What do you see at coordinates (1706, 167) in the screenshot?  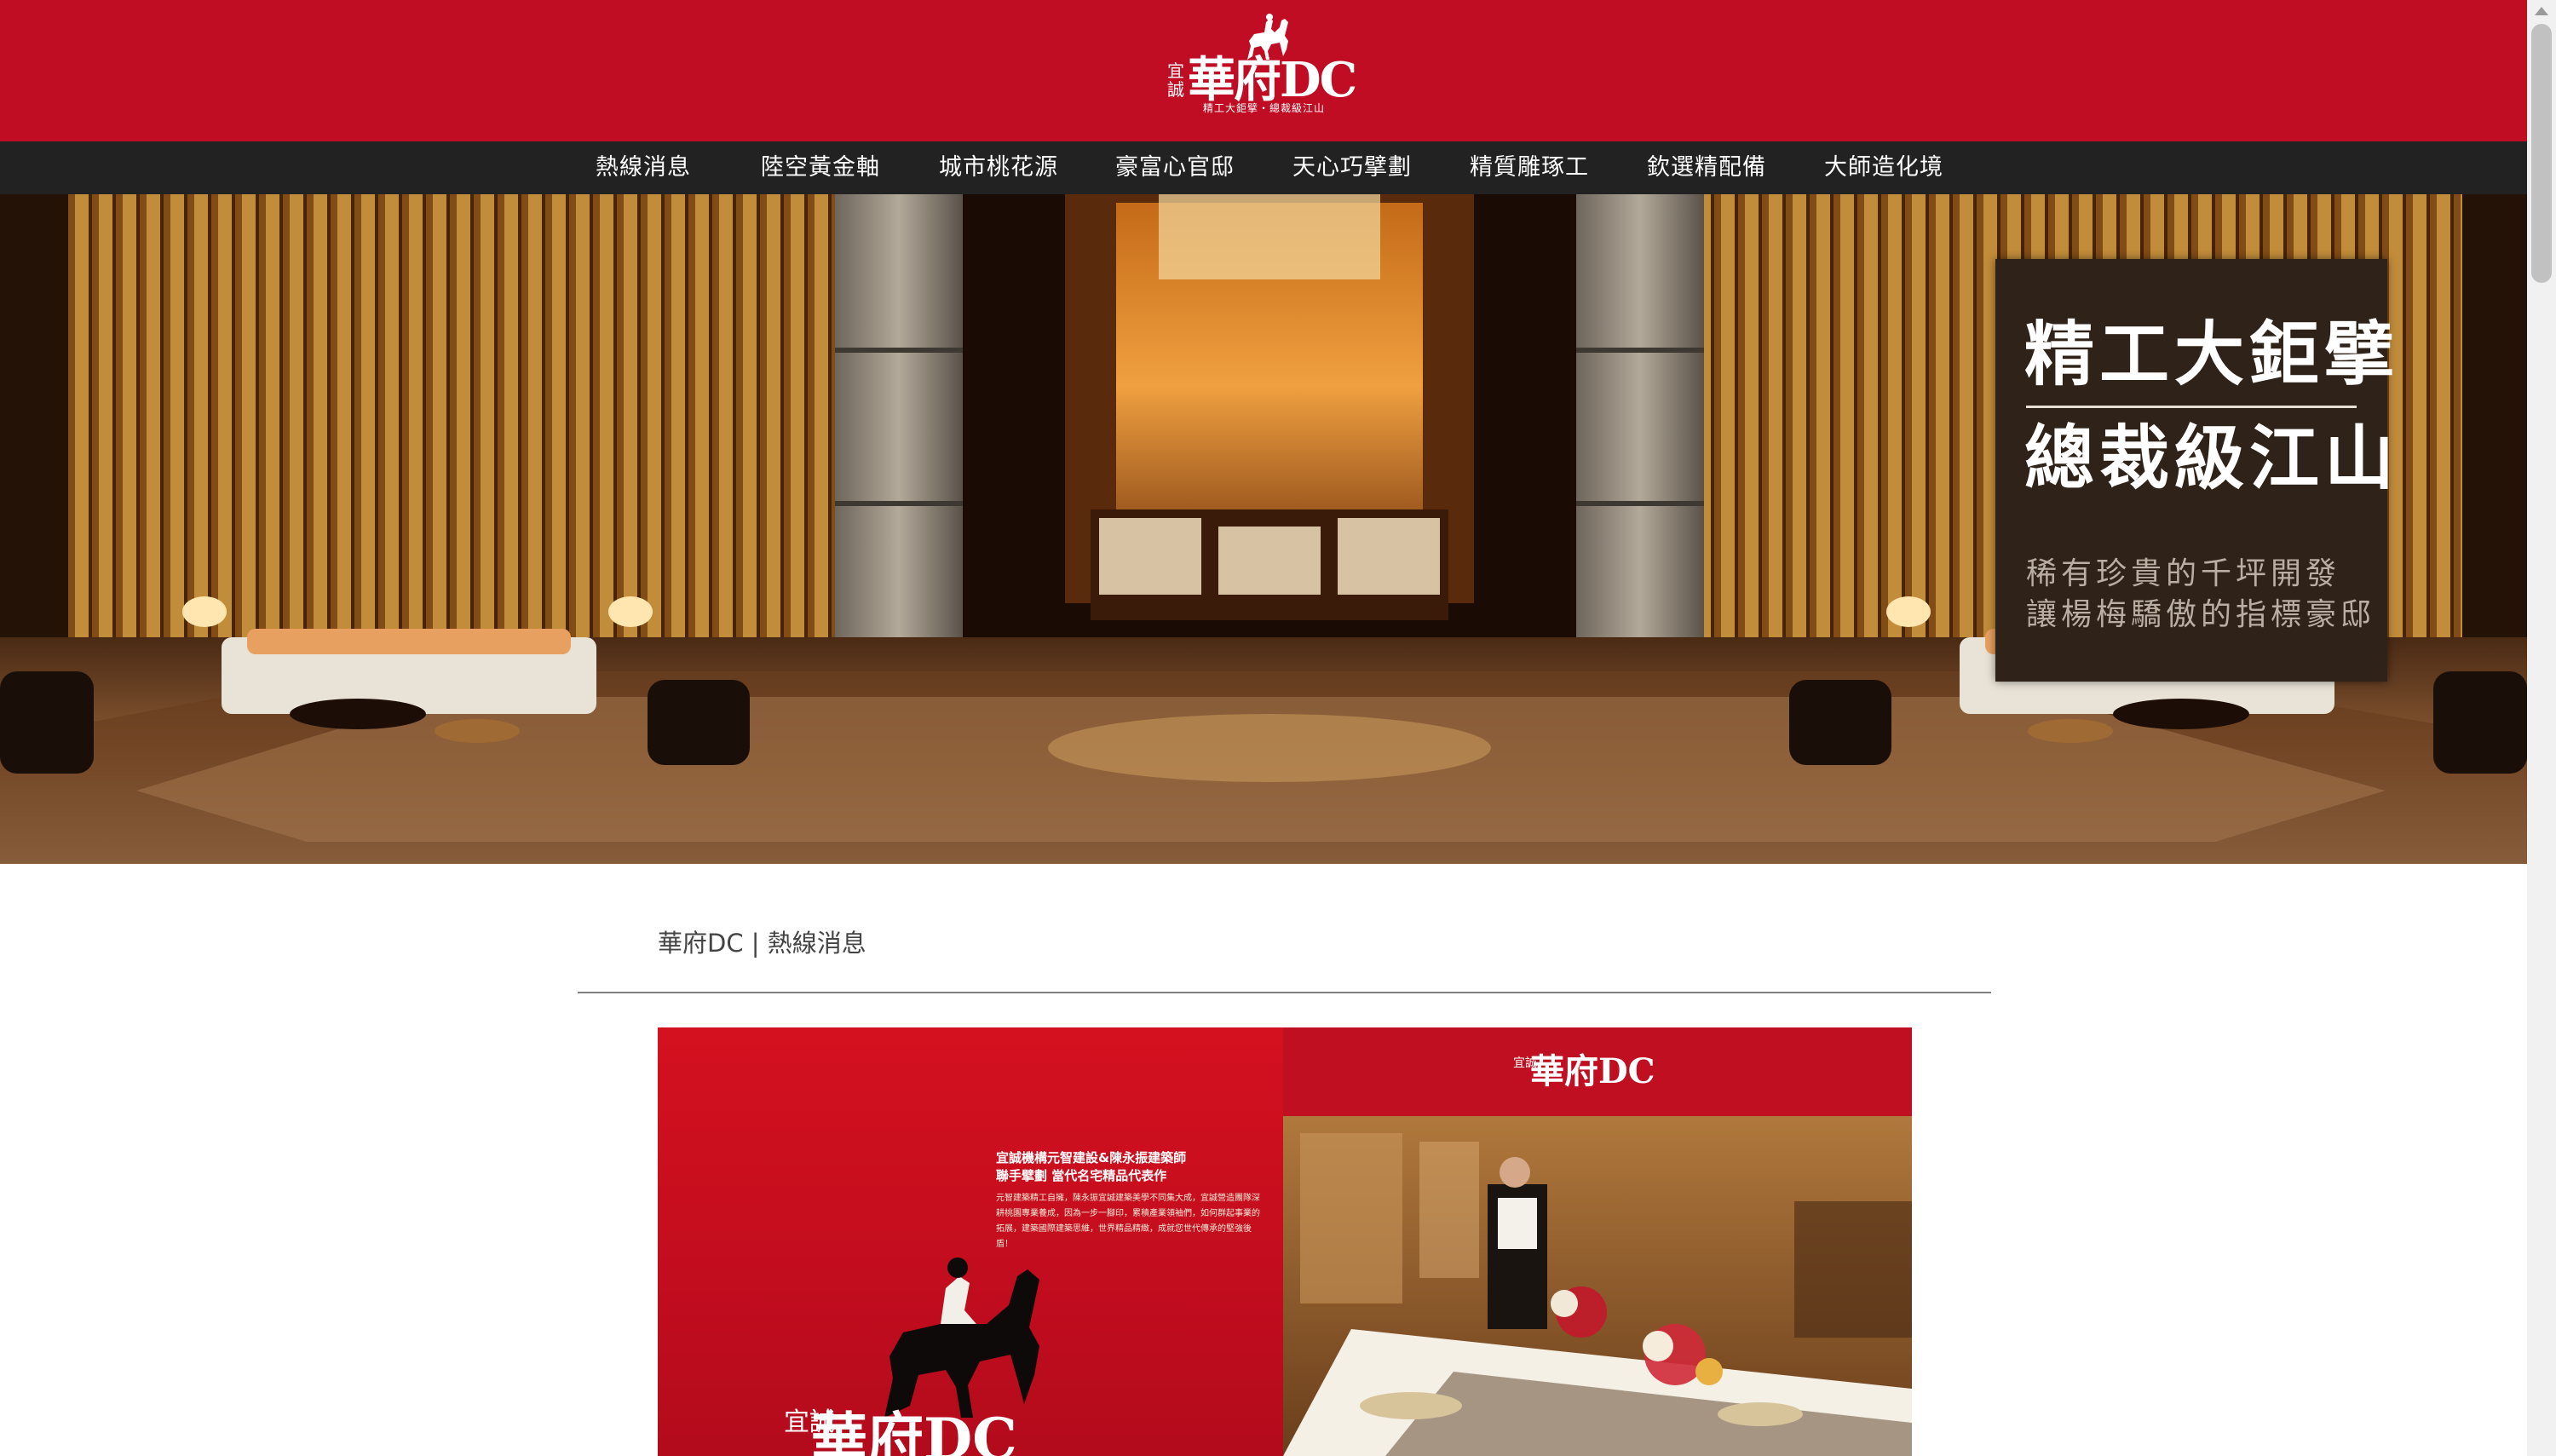 I see `nav-item-equipment: 欽選精配備` at bounding box center [1706, 167].